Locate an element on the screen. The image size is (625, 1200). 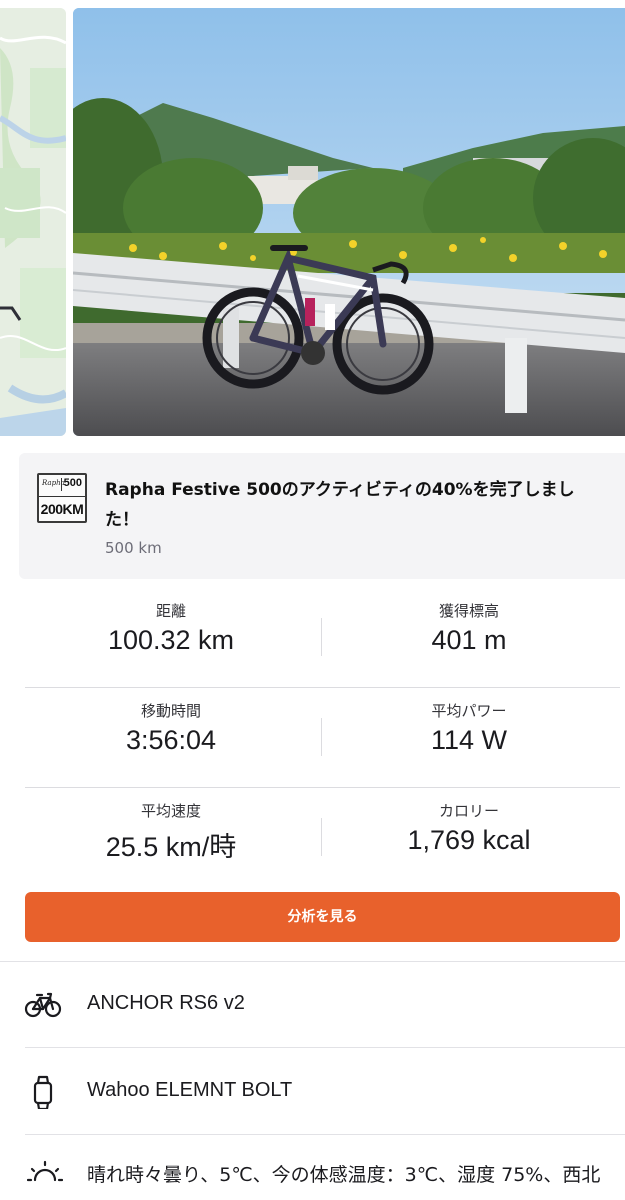
stat-label: カロリー is located at coordinates (468, 811).